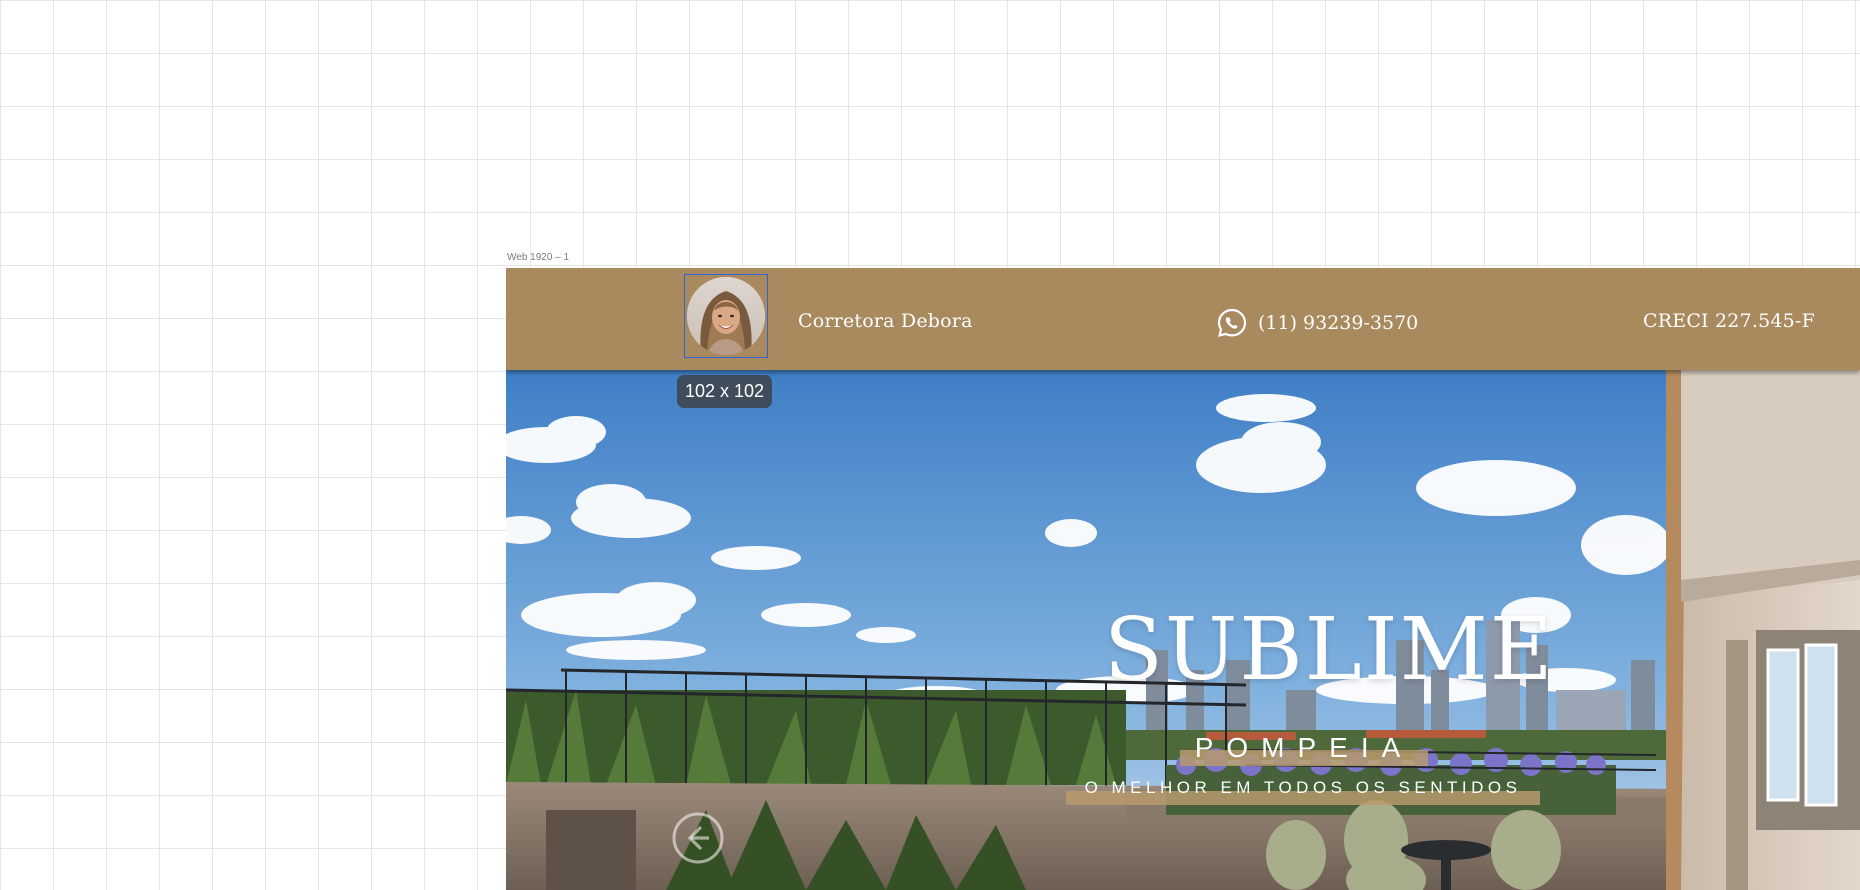 The image size is (1860, 890). What do you see at coordinates (1338, 323) in the screenshot?
I see `phone-number: (11) 93239-3570` at bounding box center [1338, 323].